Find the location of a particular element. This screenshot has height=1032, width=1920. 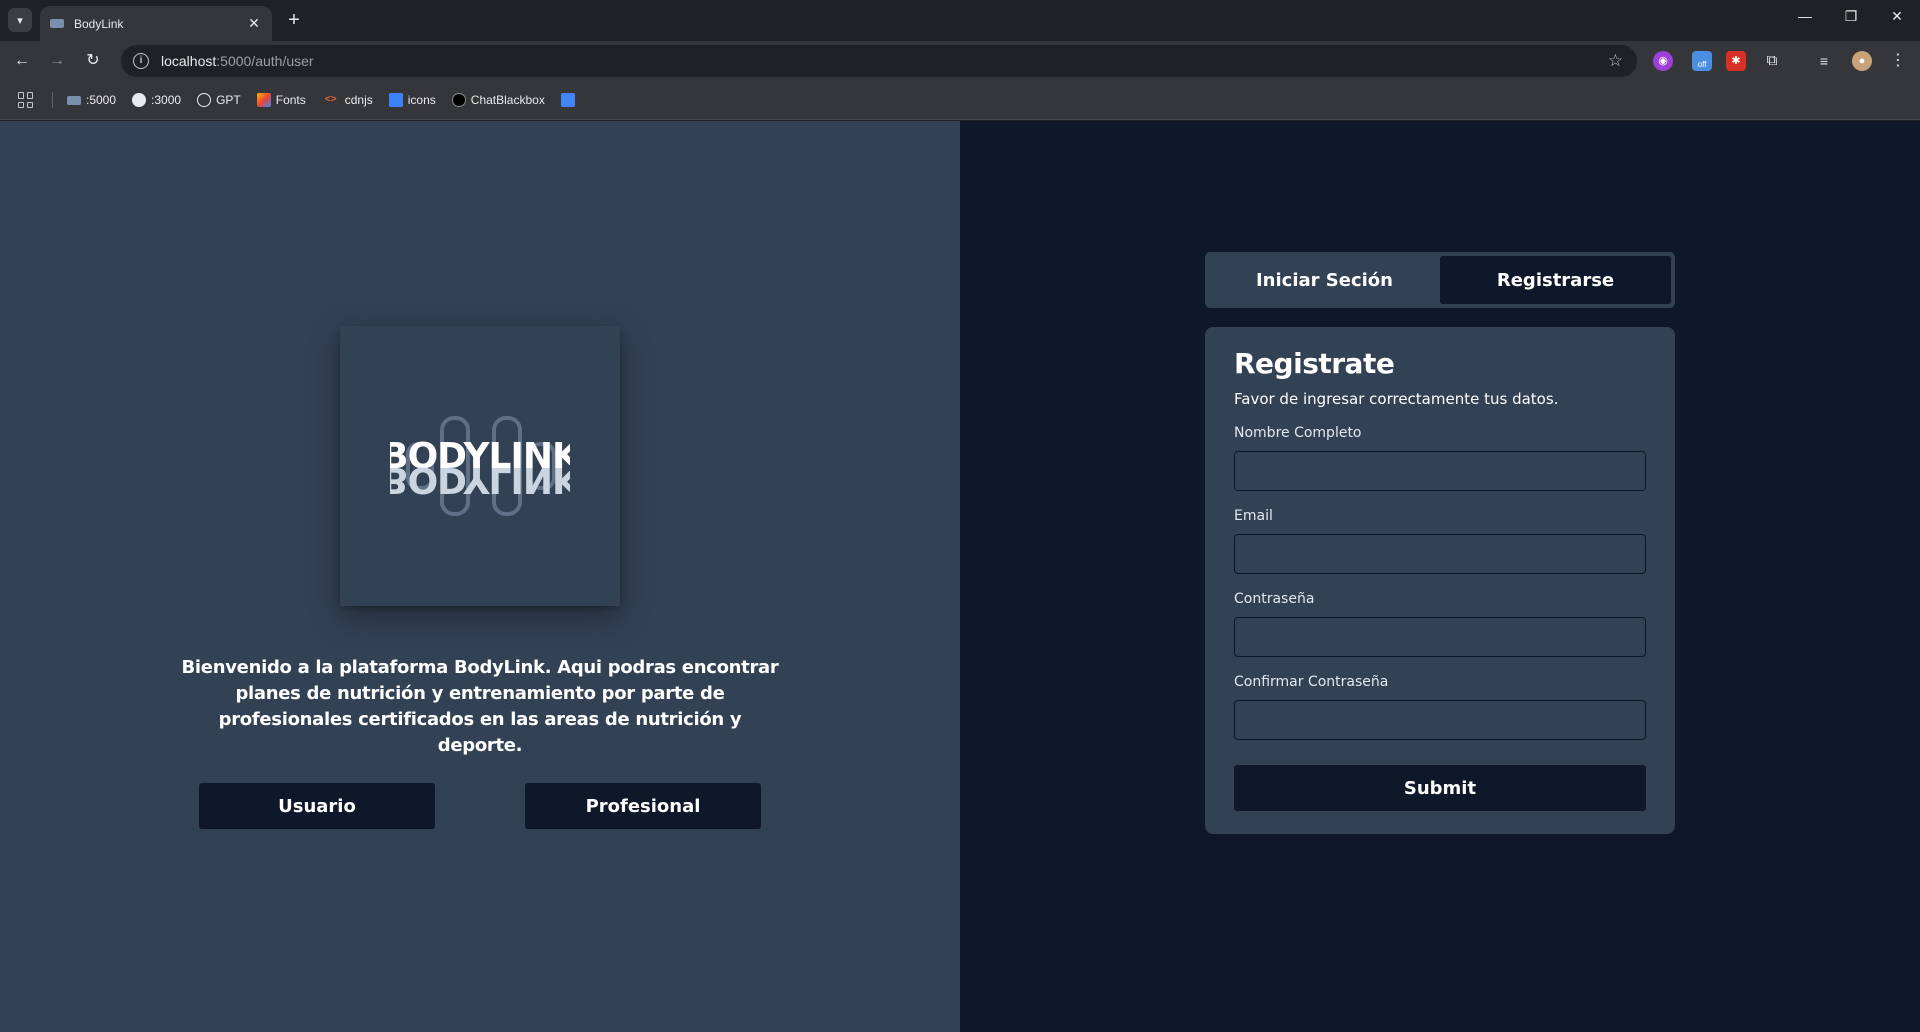

confirm-password-input is located at coordinates (1440, 720).